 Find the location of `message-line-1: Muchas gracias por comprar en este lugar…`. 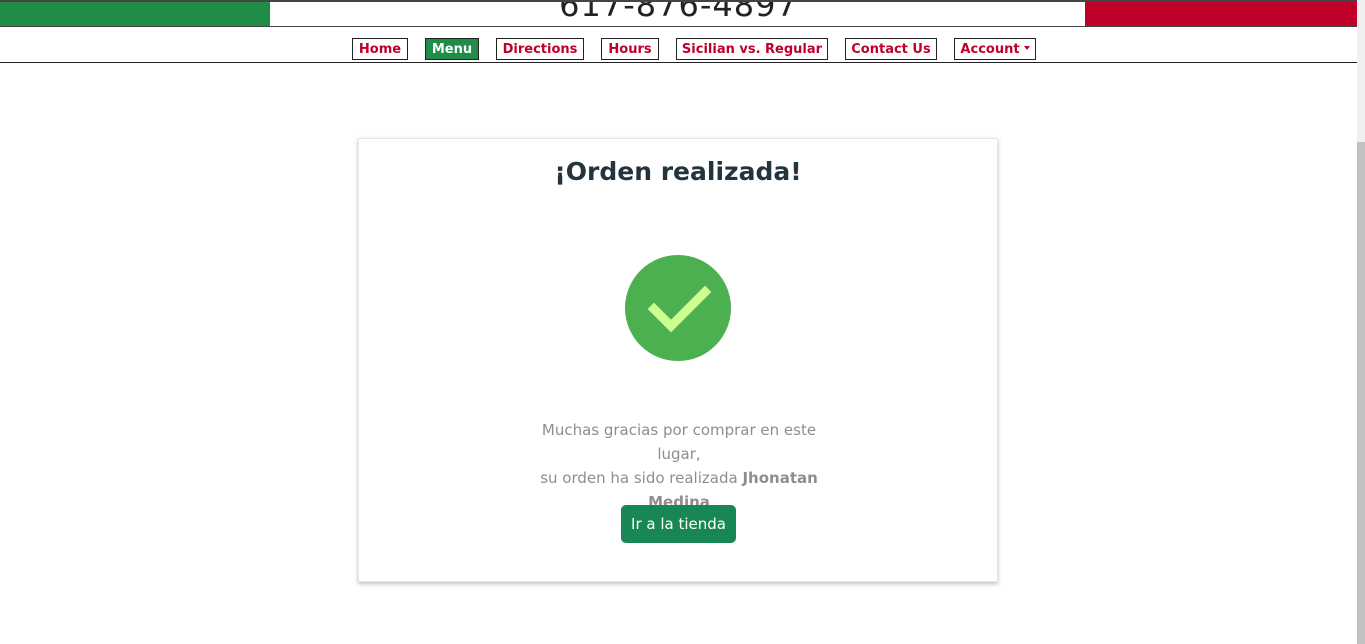

message-line-1: Muchas gracias por comprar en este lugar… is located at coordinates (679, 442).